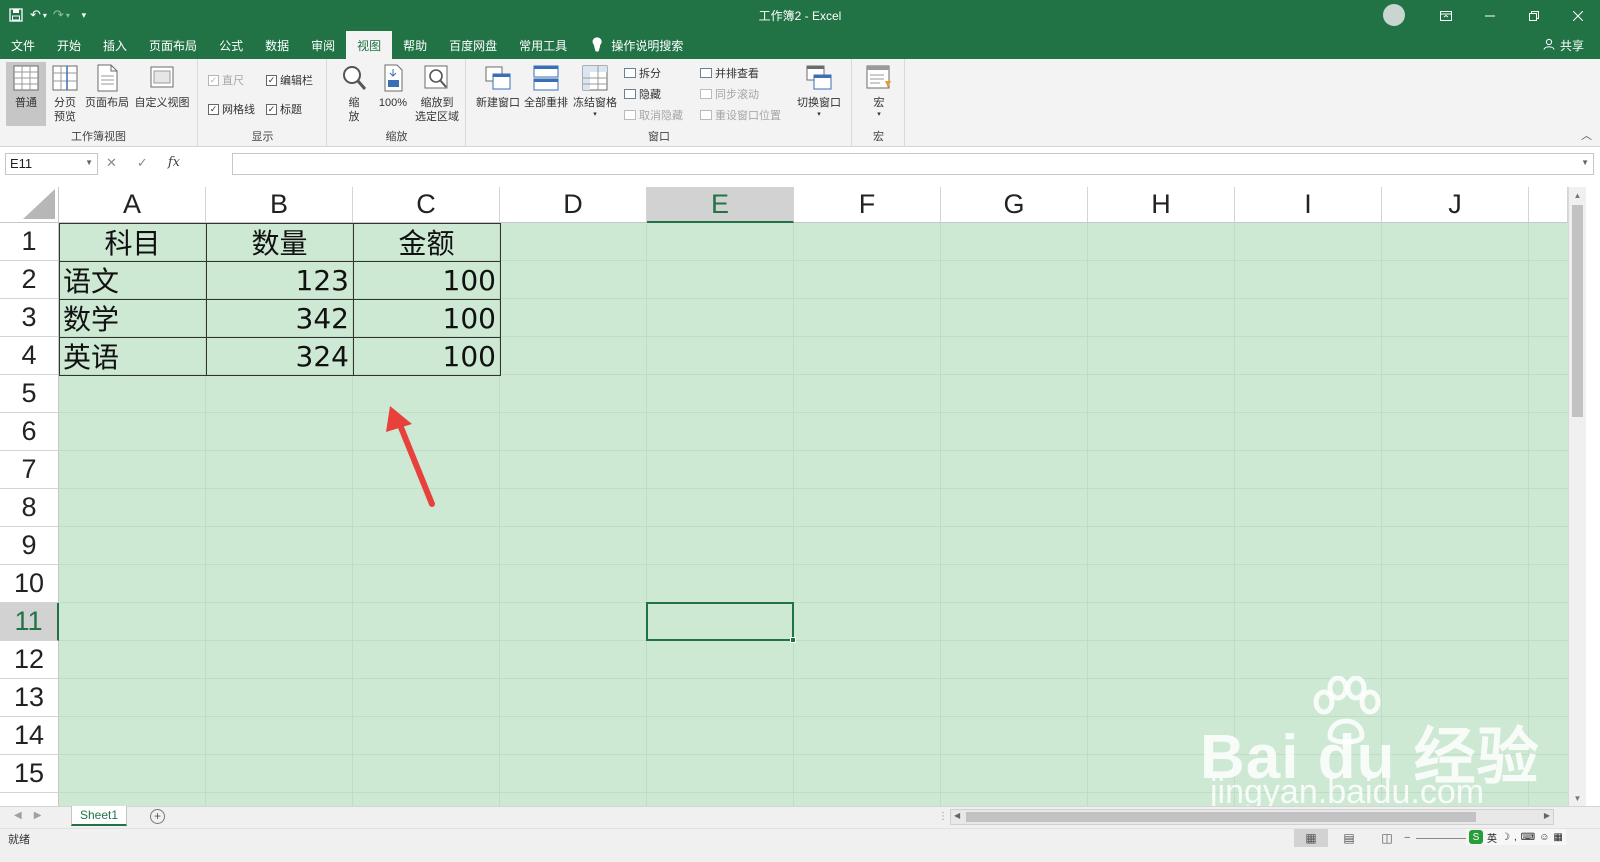 This screenshot has width=1600, height=862. What do you see at coordinates (142, 163) in the screenshot?
I see `enter-icon: ✓` at bounding box center [142, 163].